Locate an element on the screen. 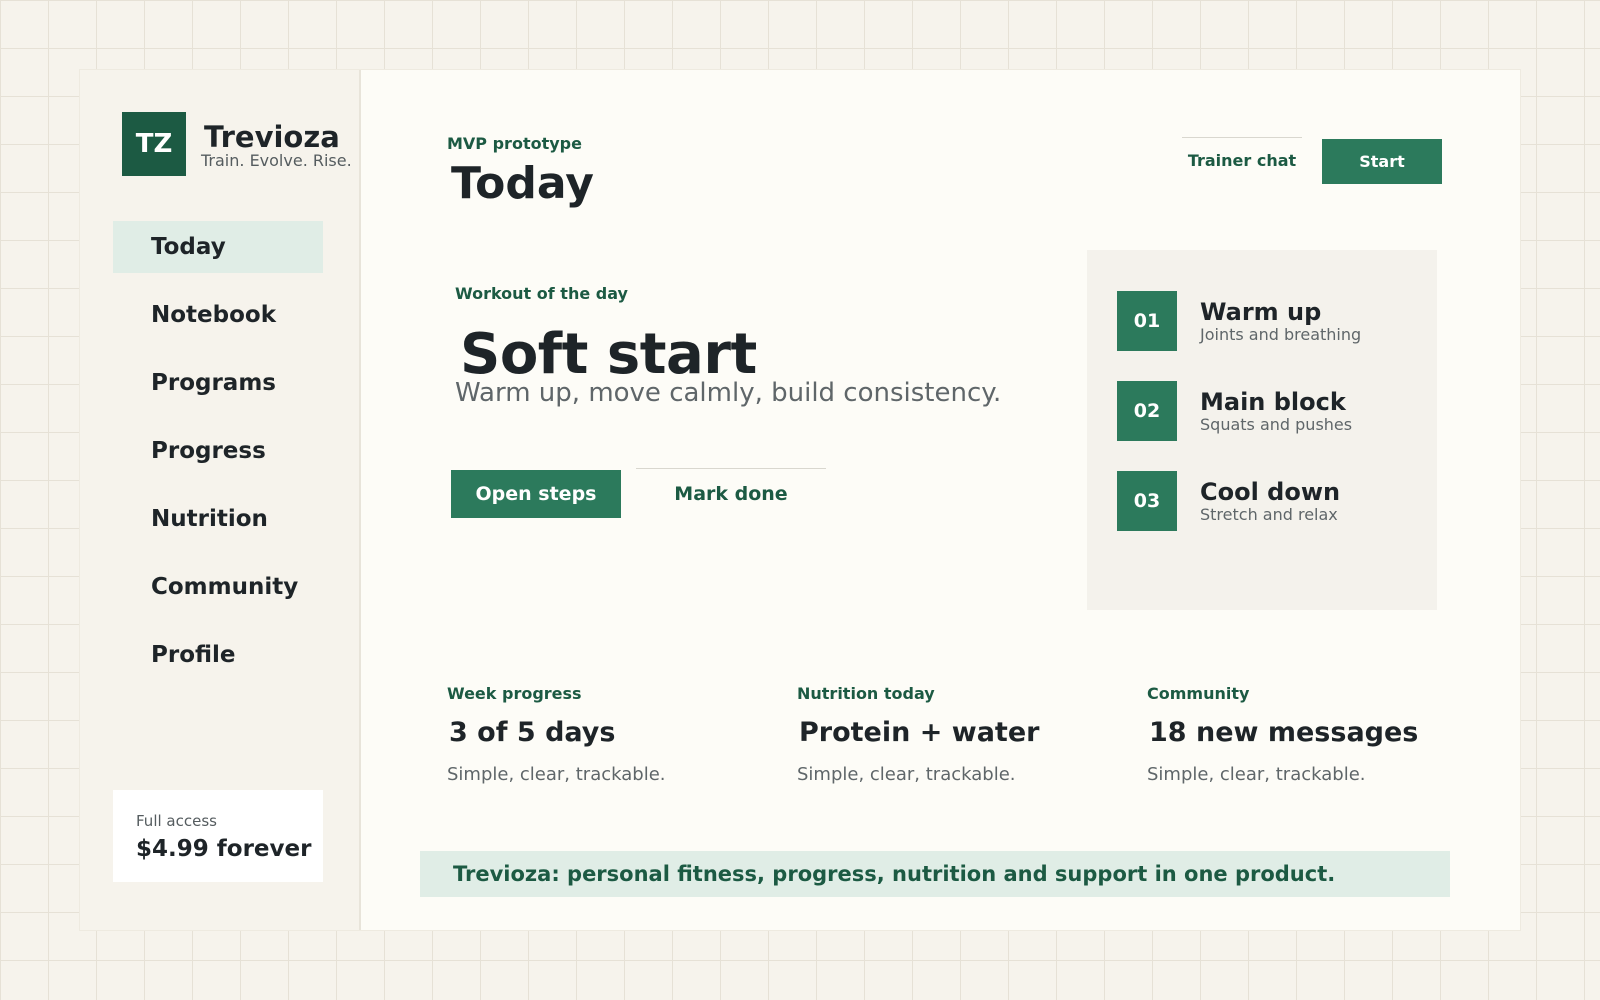 Image resolution: width=1600 pixels, height=1000 pixels. step-description: Joints and breathing is located at coordinates (1281, 334).